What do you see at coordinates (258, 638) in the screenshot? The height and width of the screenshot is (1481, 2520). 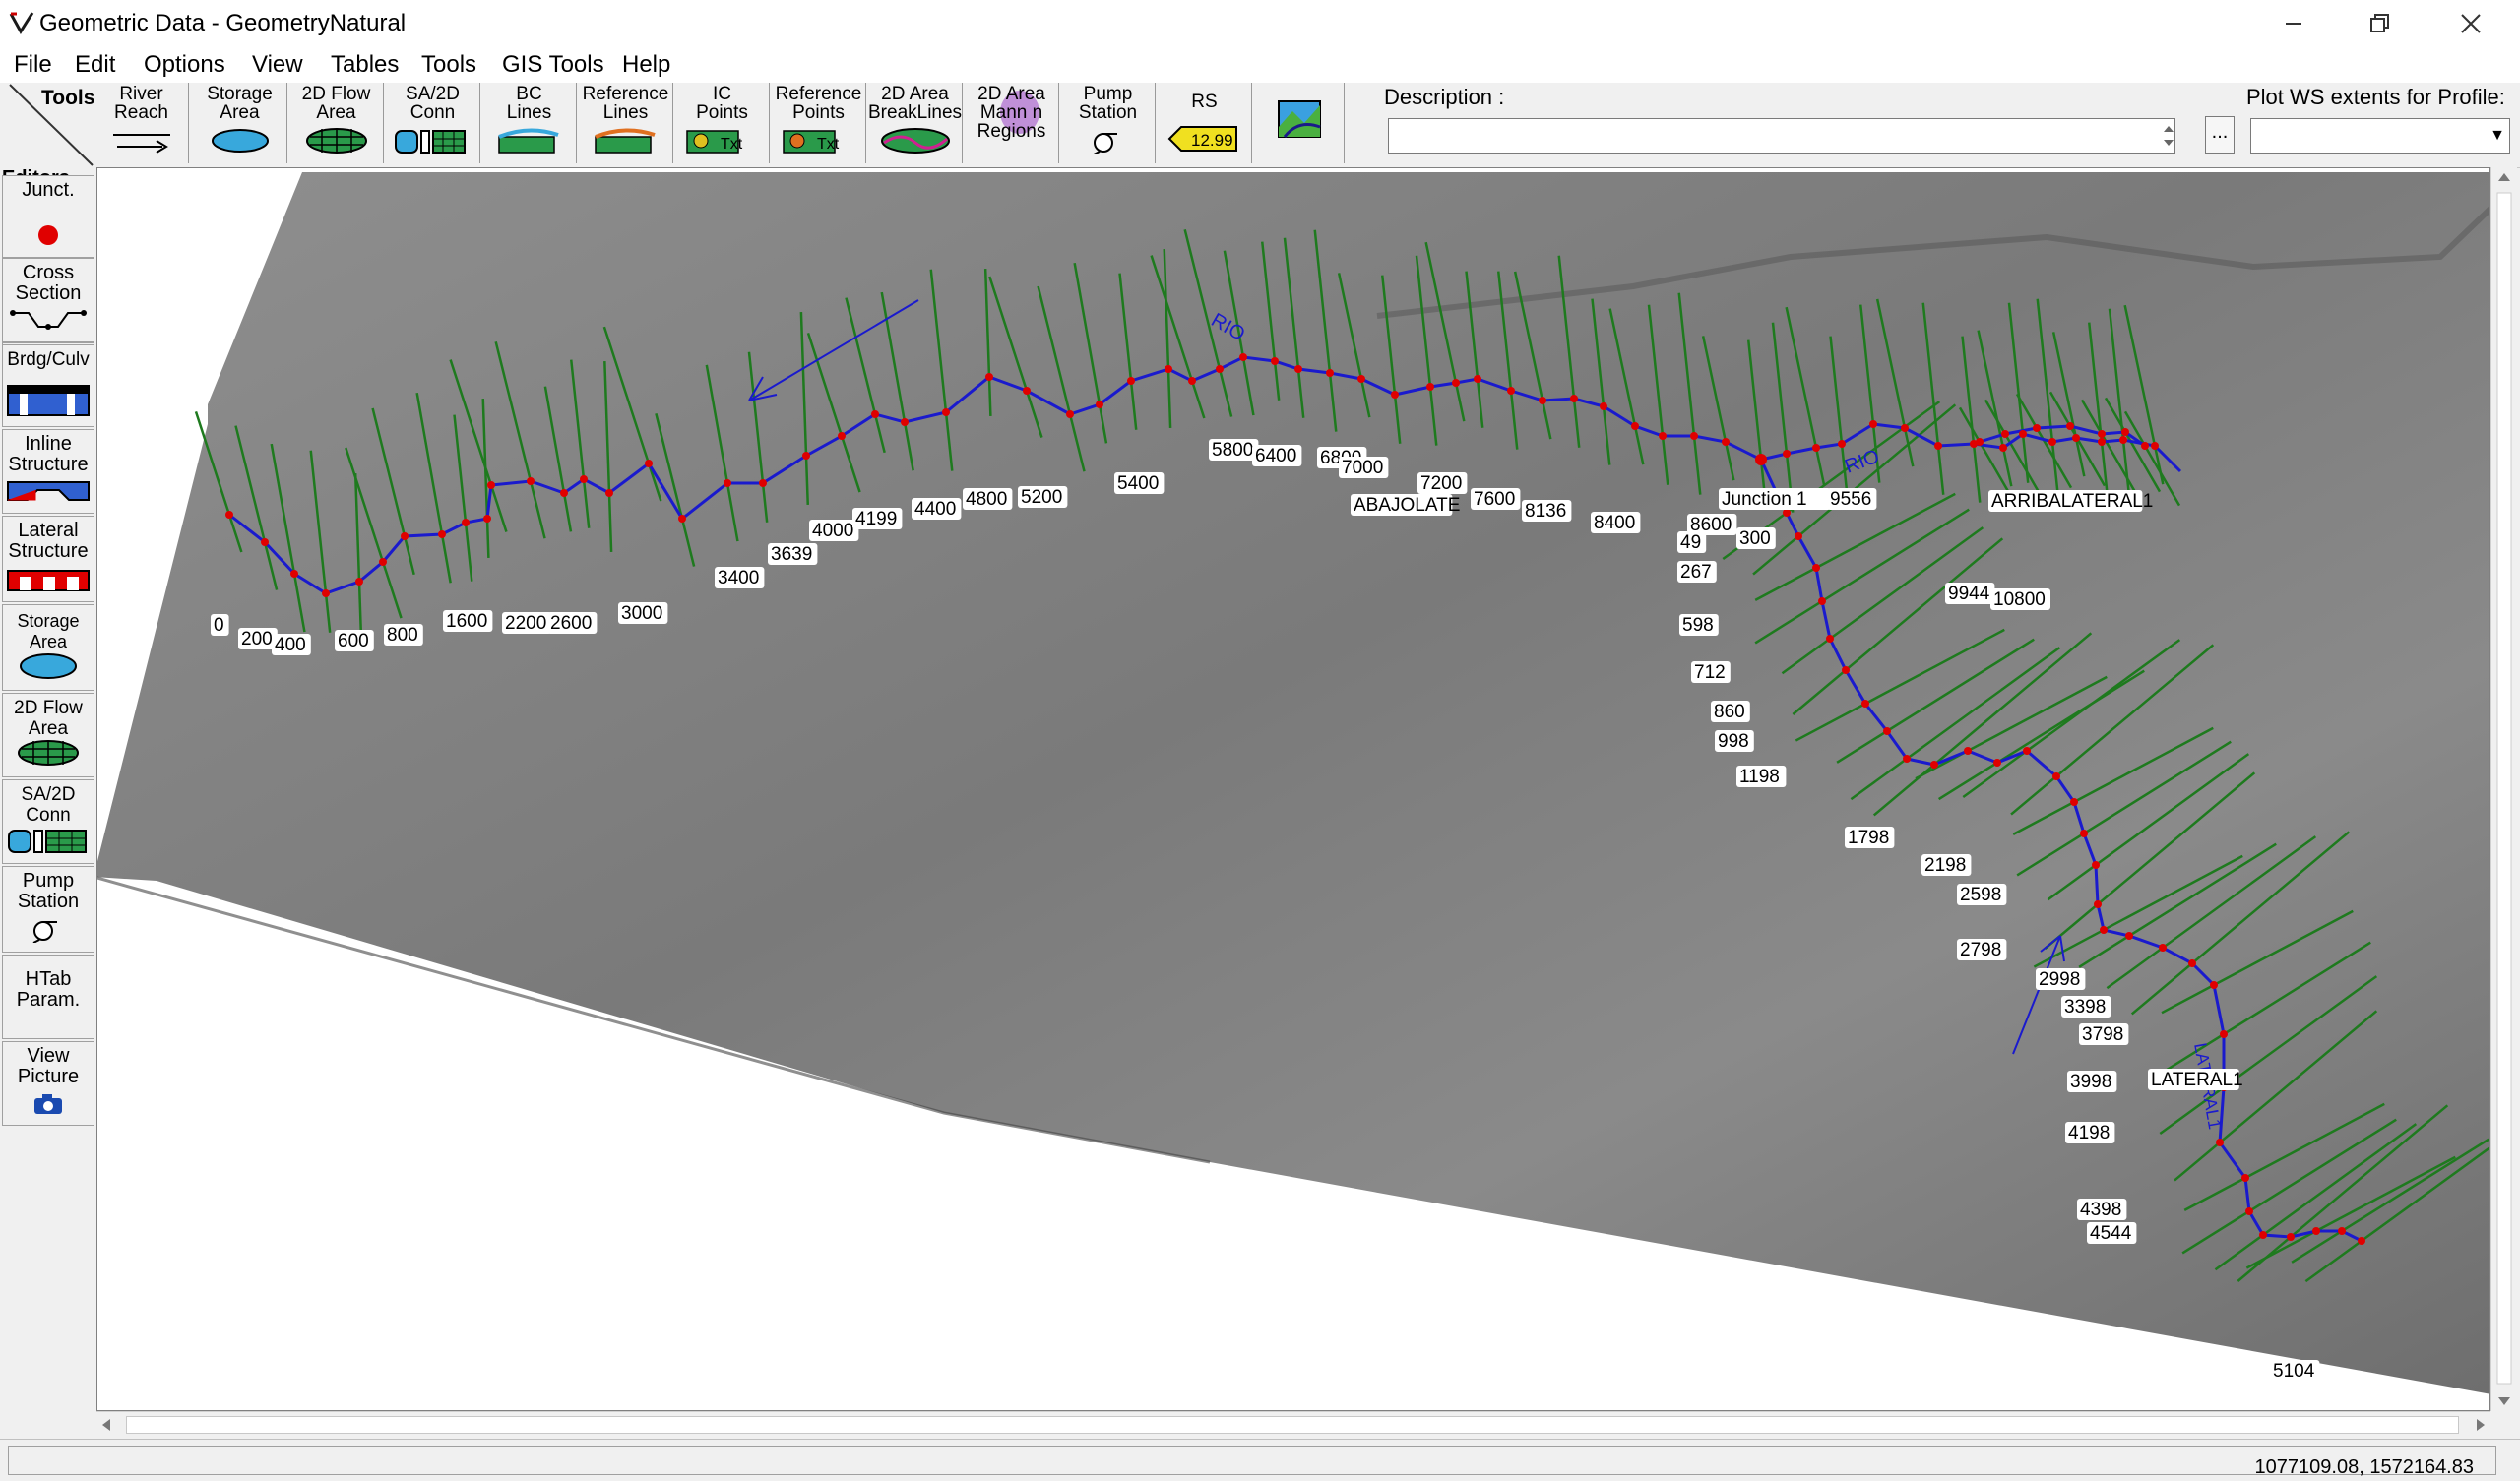 I see `station-label-main: 200` at bounding box center [258, 638].